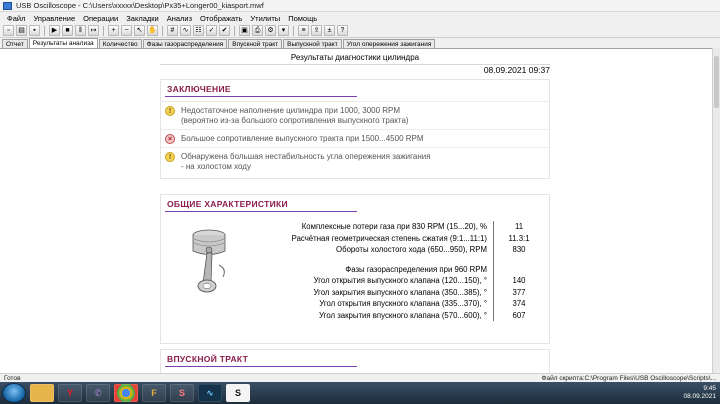 This screenshot has width=720, height=404. Describe the element at coordinates (255, 43) in the screenshot. I see `tab-intake: Впускной тракт` at that location.